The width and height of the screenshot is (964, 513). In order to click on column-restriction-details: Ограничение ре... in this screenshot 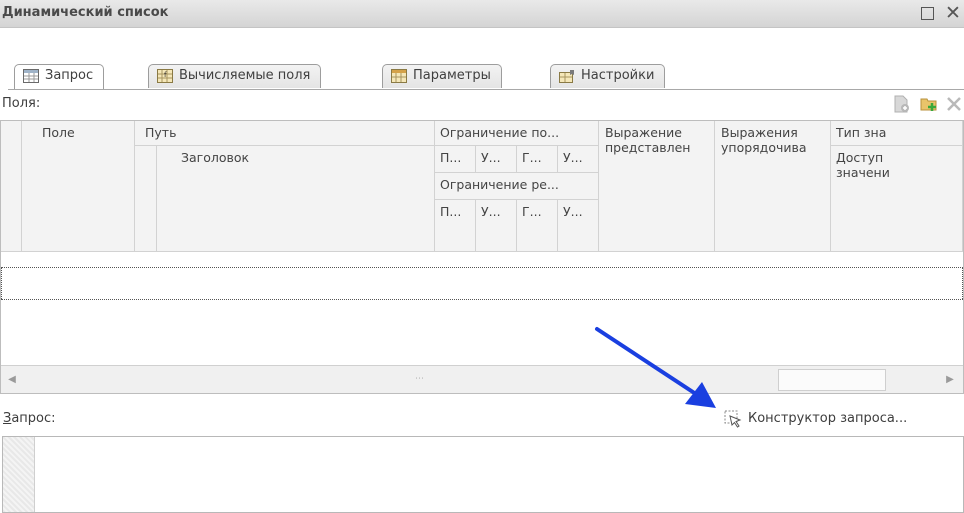, I will do `click(517, 186)`.